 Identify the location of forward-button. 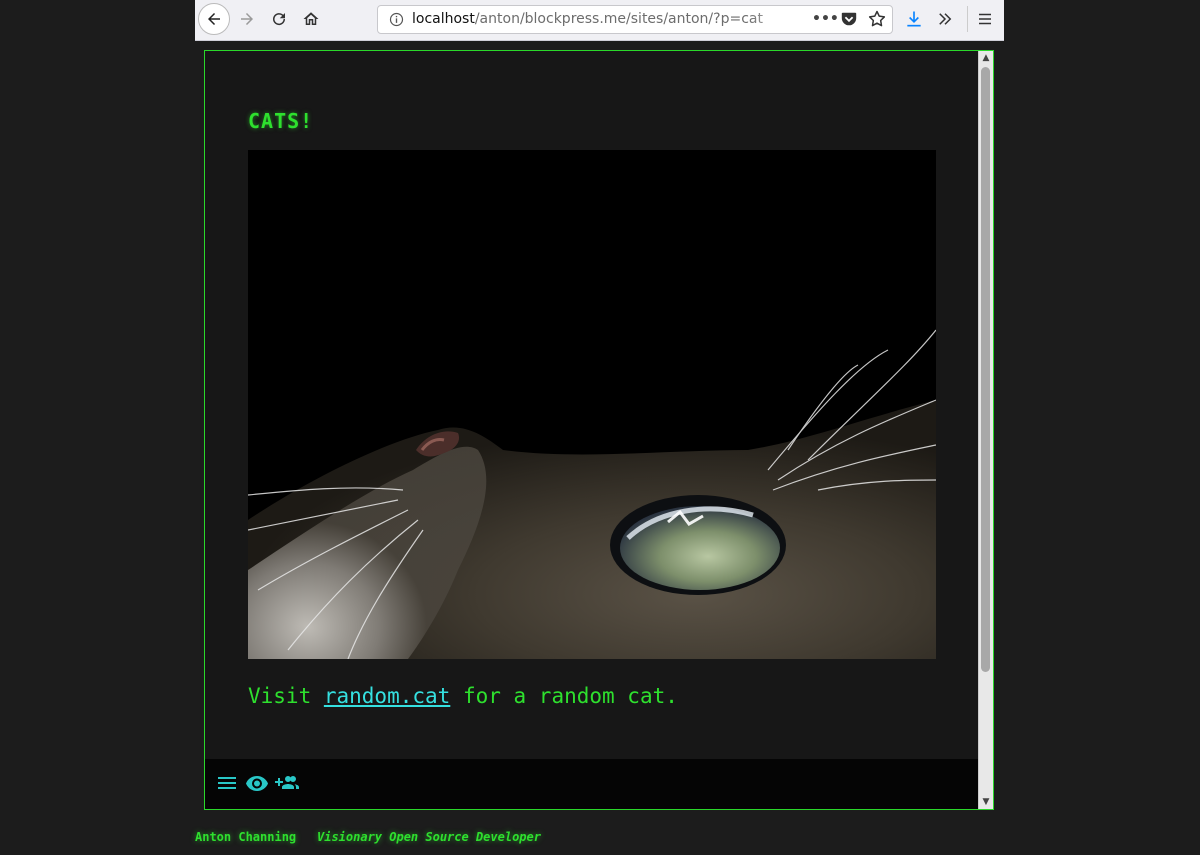
(247, 19).